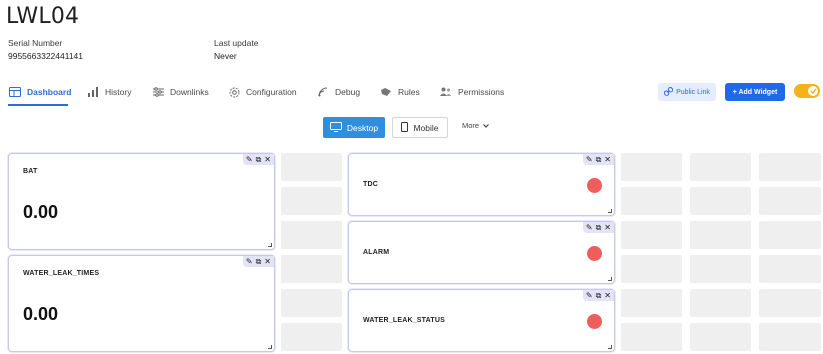  Describe the element at coordinates (405, 127) in the screenshot. I see `phone-icon` at that location.